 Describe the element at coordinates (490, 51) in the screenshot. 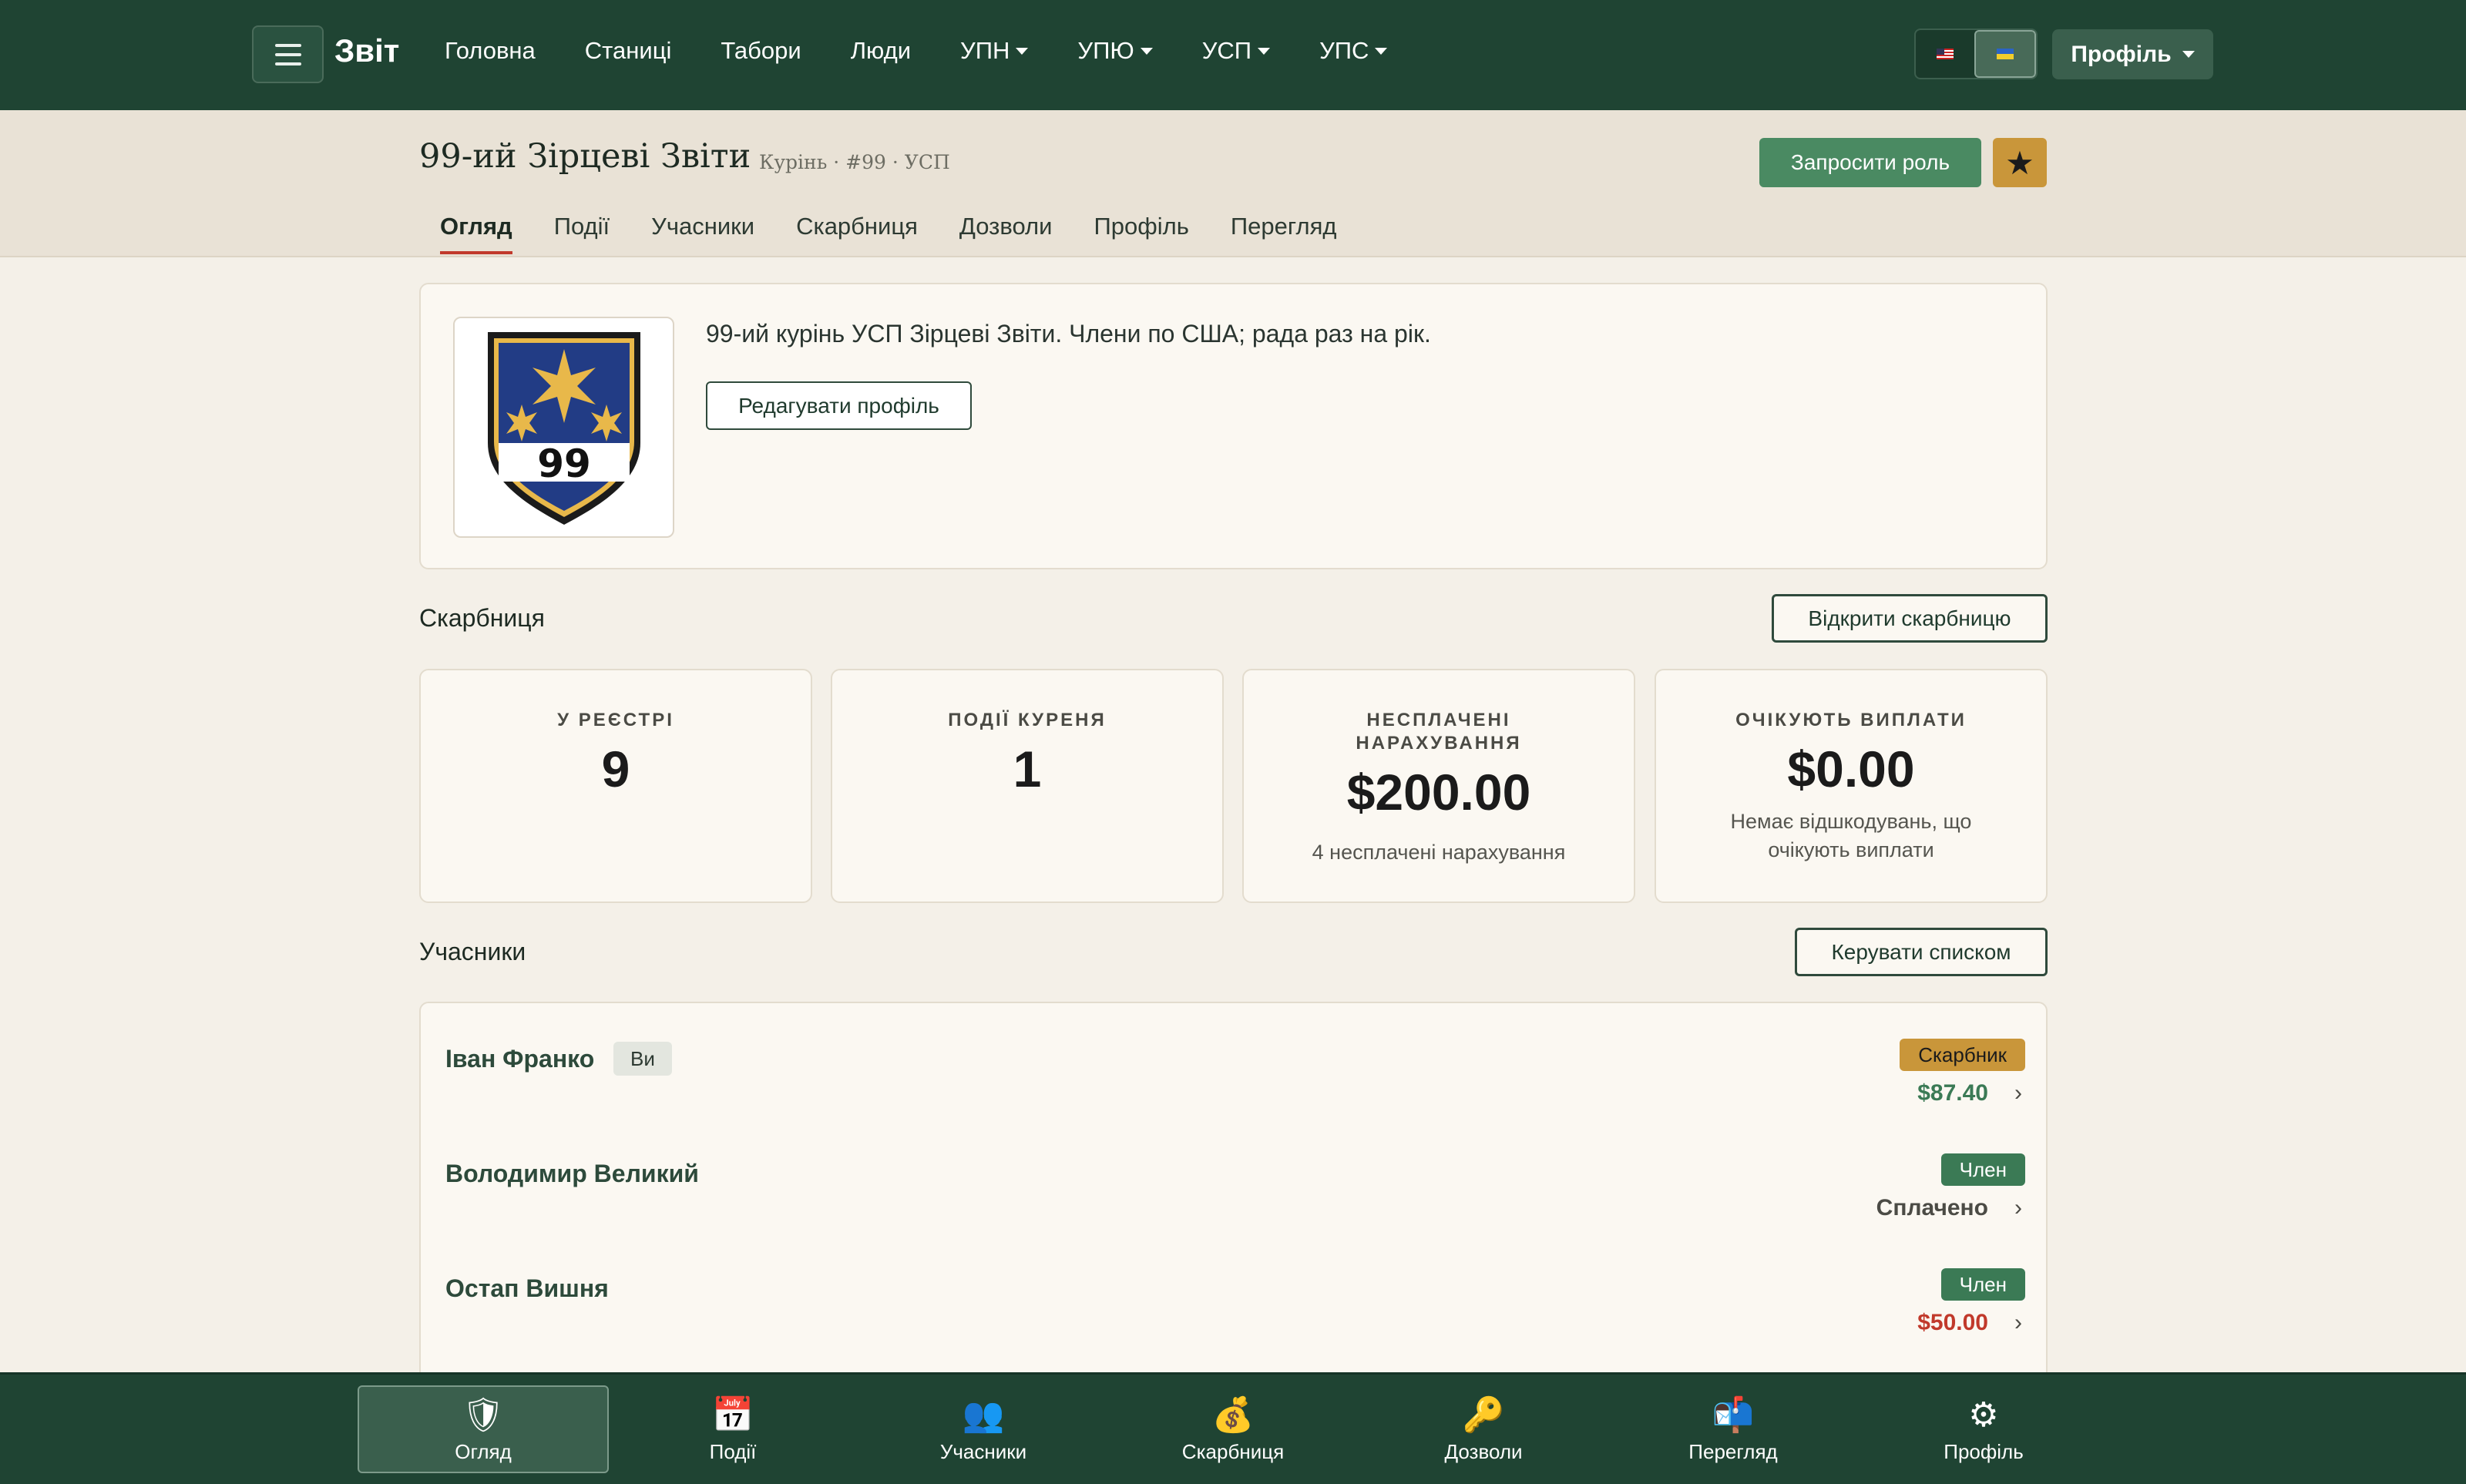

I see `nav-link-home: Головна` at that location.